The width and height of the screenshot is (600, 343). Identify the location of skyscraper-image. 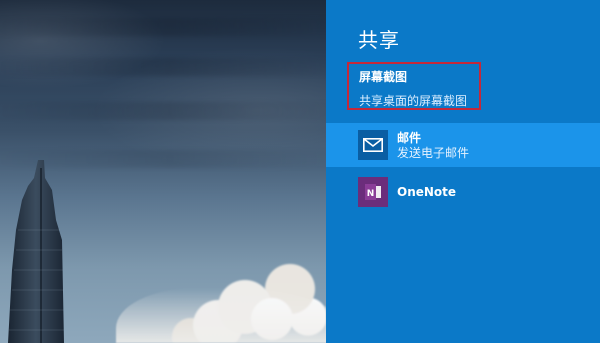
(36, 251).